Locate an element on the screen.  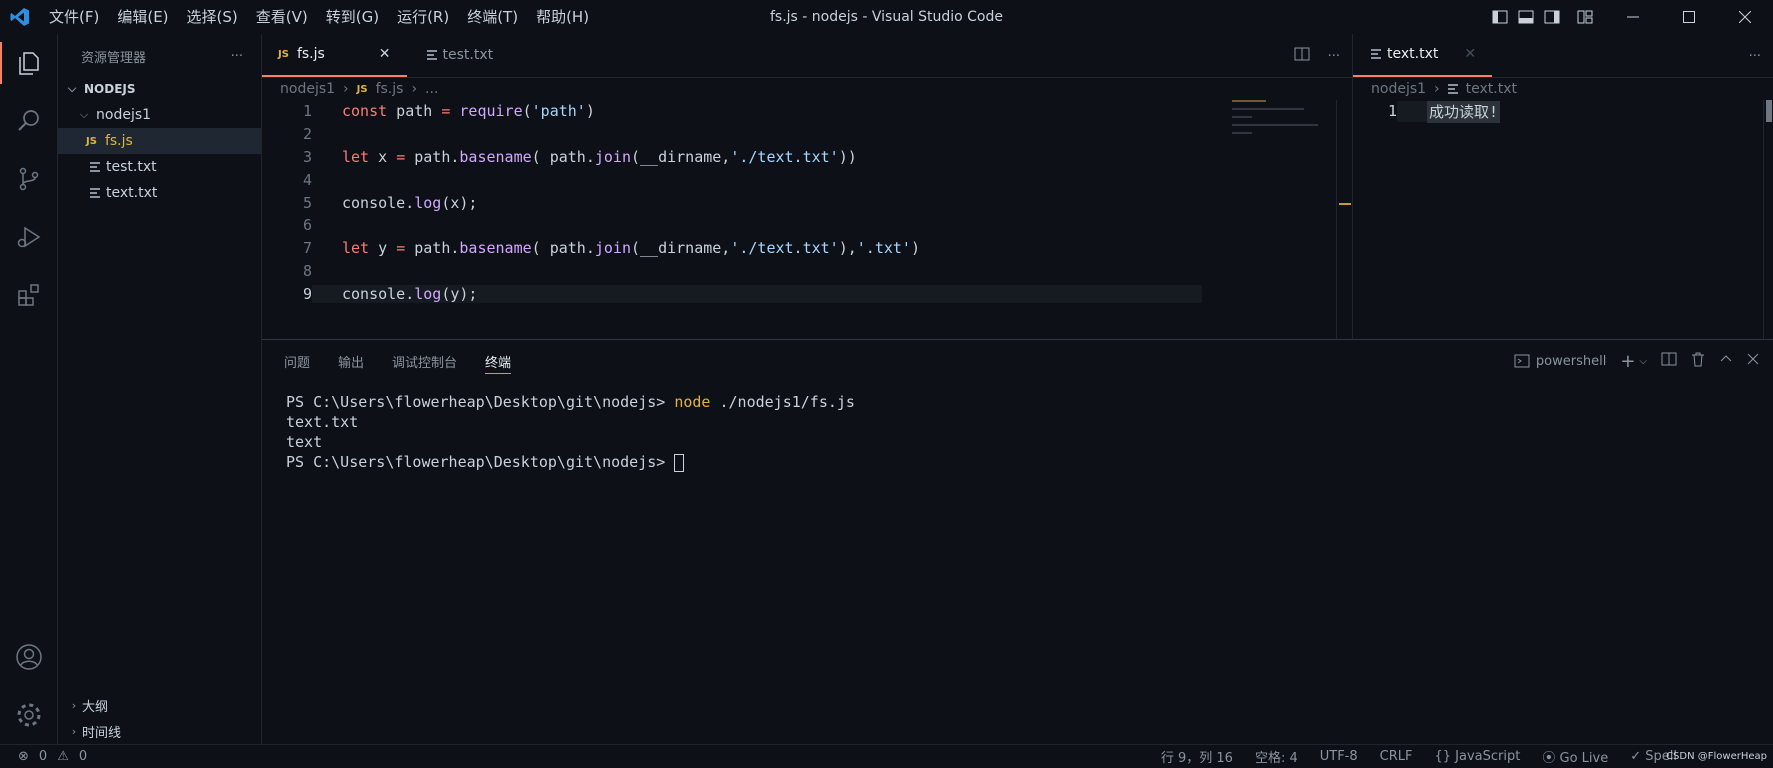
breadcrumb: nodejs1 › text.txt is located at coordinates (1444, 89).